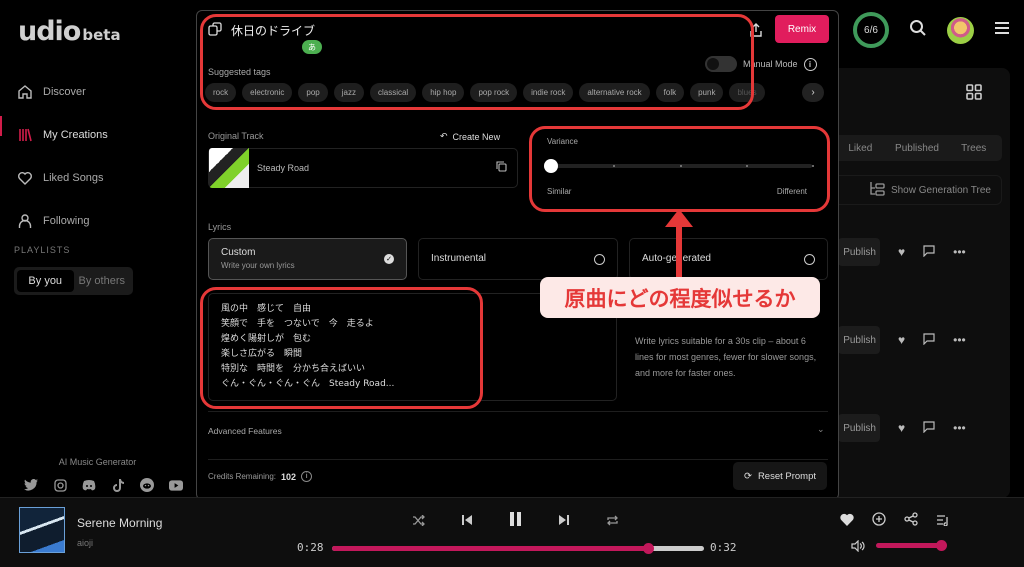  I want to click on logo-text: udio, so click(49, 31).